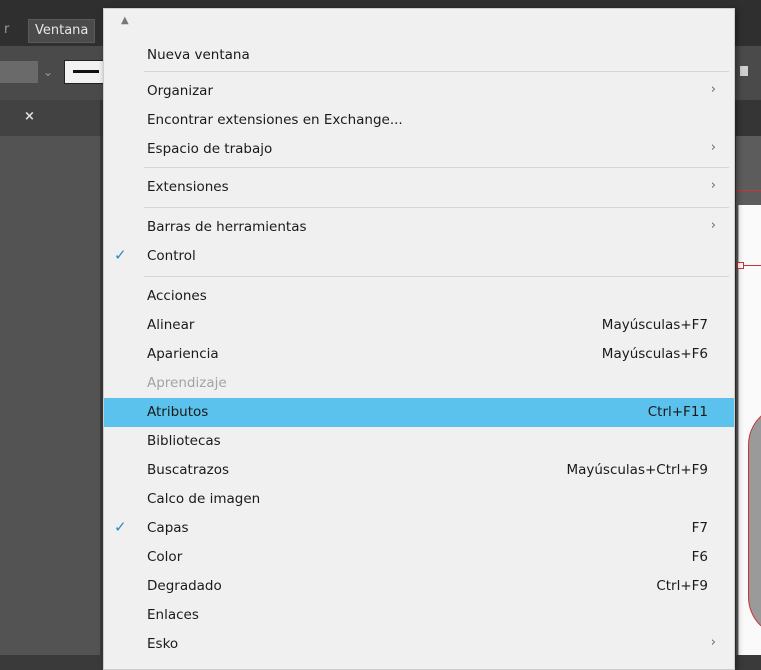 The height and width of the screenshot is (670, 761). Describe the element at coordinates (419, 325) in the screenshot. I see `menu-item-alinear: Alinear Mayúsculas+F7` at that location.